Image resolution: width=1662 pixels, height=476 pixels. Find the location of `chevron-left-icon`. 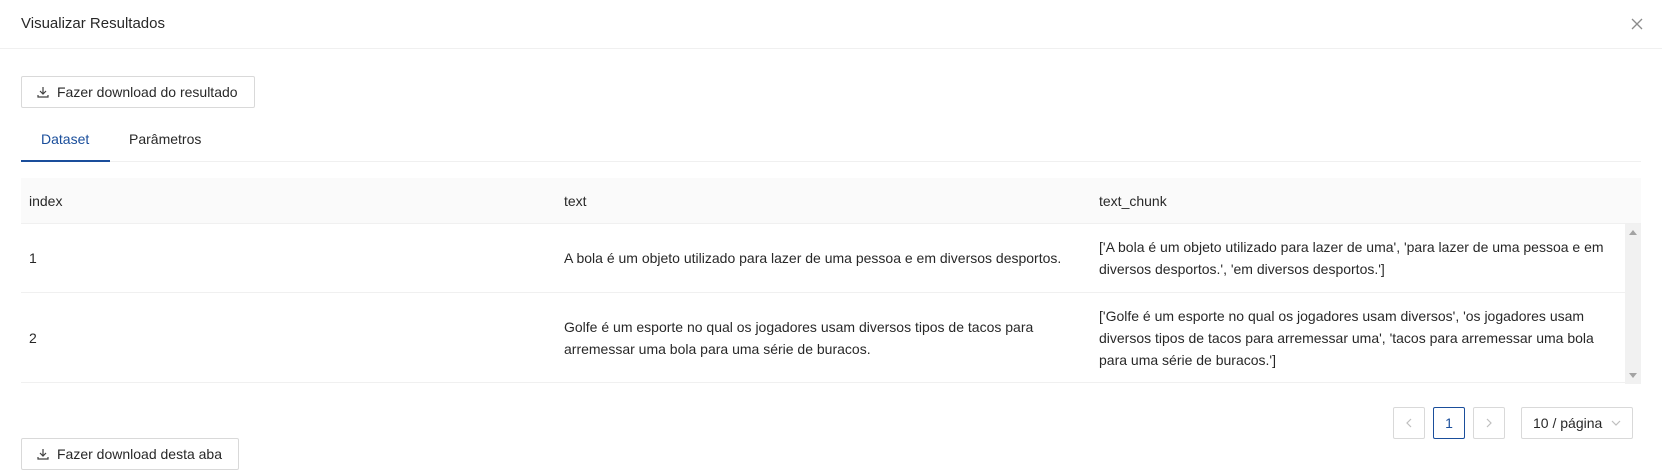

chevron-left-icon is located at coordinates (1409, 423).